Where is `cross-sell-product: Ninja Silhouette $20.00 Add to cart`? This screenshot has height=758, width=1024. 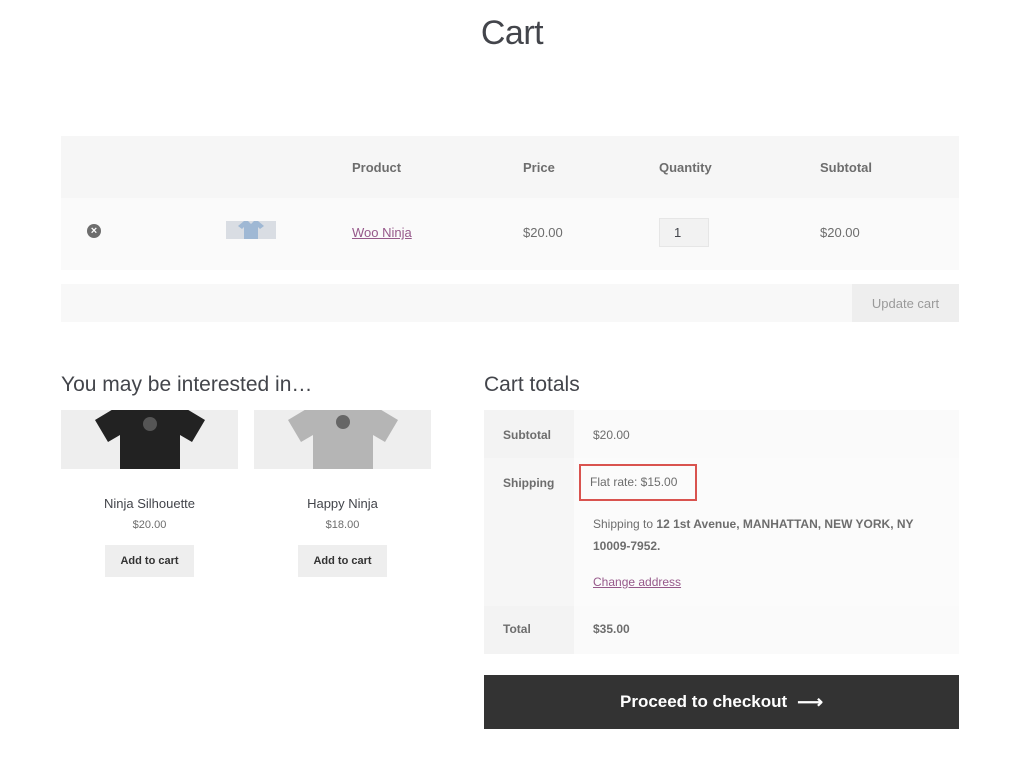 cross-sell-product: Ninja Silhouette $20.00 Add to cart is located at coordinates (149, 493).